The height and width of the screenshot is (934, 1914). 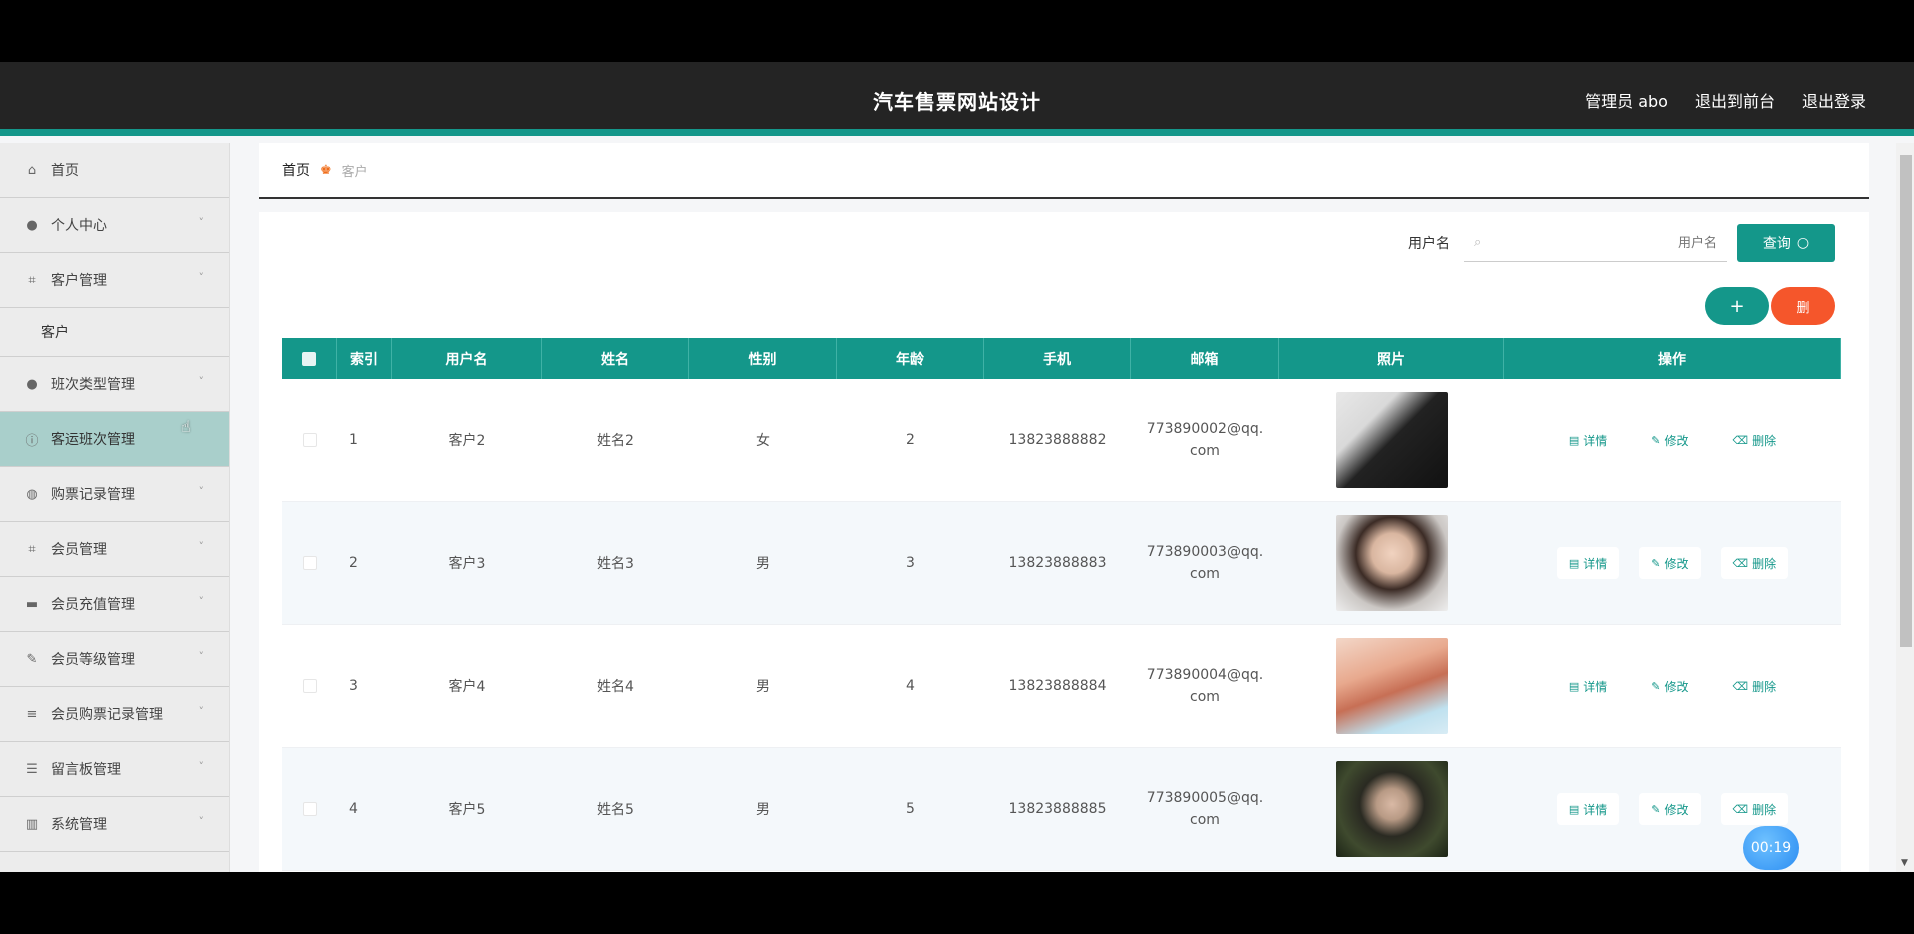 I want to click on logout-link: 退出登录, so click(x=1834, y=100).